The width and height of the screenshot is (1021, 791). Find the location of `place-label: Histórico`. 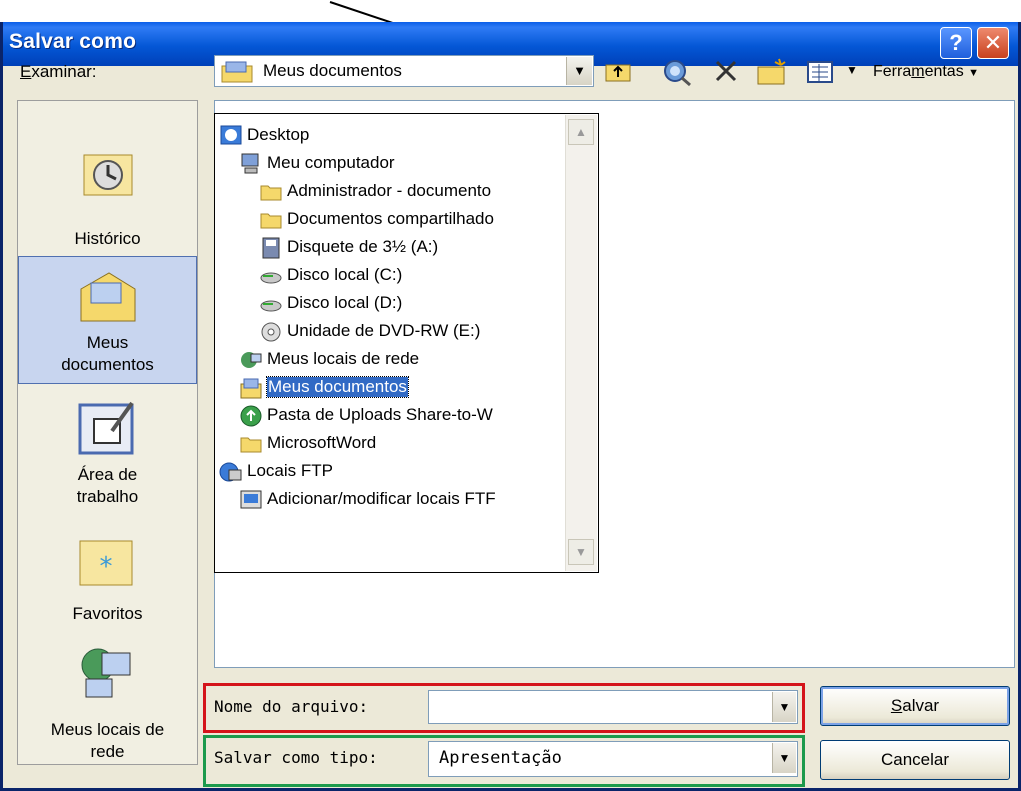

place-label: Histórico is located at coordinates (107, 238).